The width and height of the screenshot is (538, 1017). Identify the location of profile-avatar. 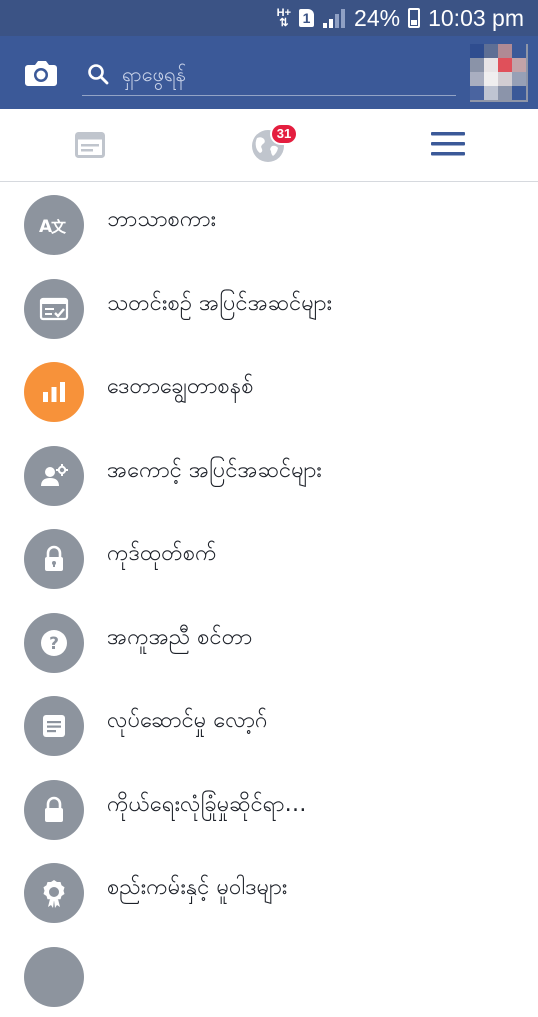
(499, 73).